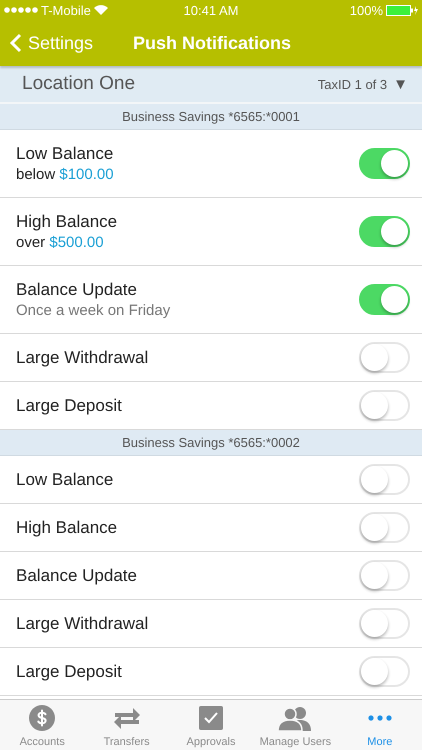 Image resolution: width=422 pixels, height=750 pixels. Describe the element at coordinates (16, 43) in the screenshot. I see `chevron-left-icon` at that location.